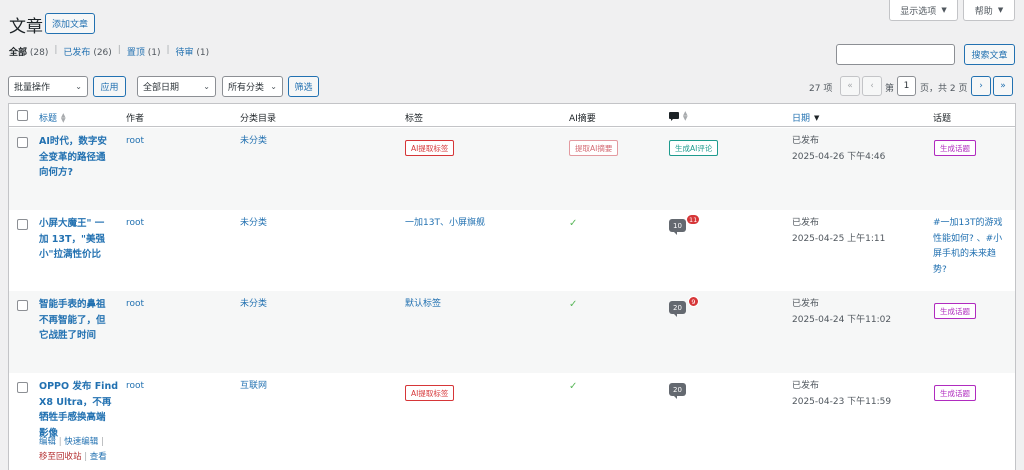 This screenshot has height=470, width=1024. What do you see at coordinates (989, 10) in the screenshot?
I see `help-button: 帮助 ▼` at bounding box center [989, 10].